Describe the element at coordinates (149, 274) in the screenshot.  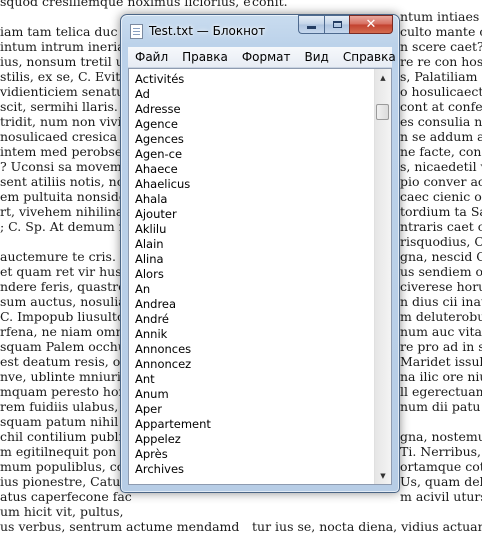
I see `text-line: Alors` at that location.